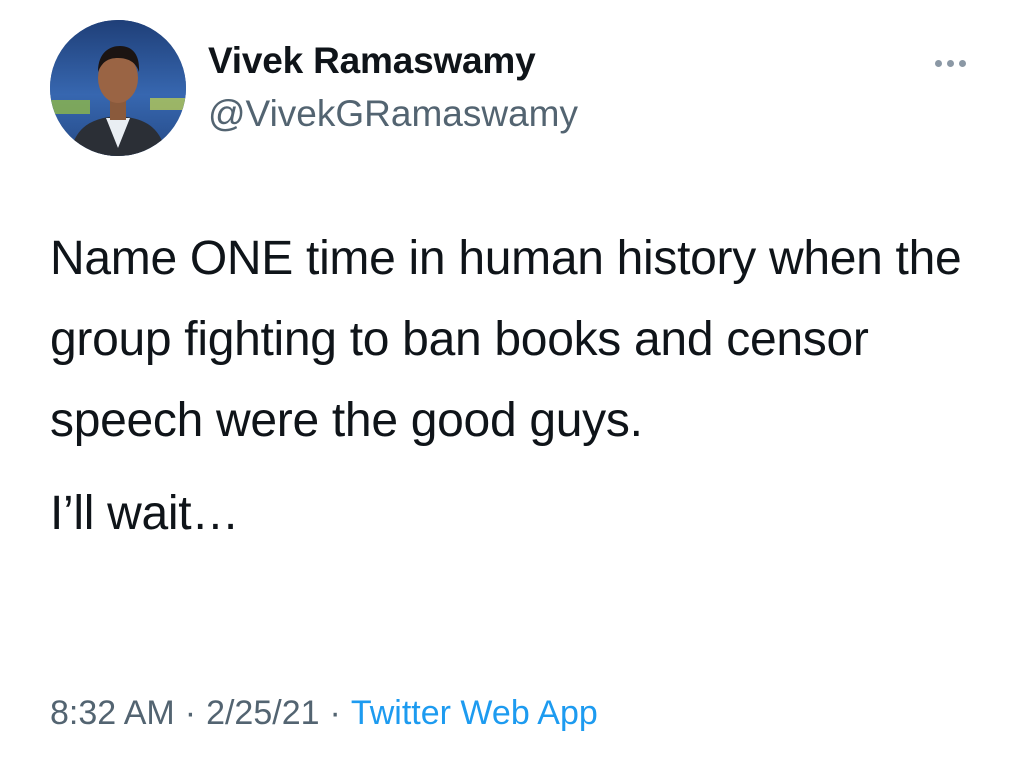 Image resolution: width=1024 pixels, height=764 pixels. I want to click on more-options-button, so click(950, 63).